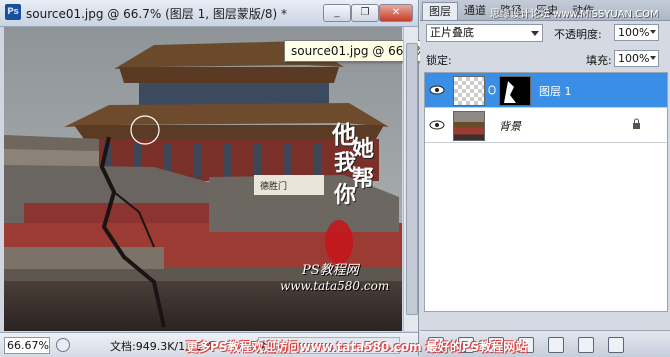  I want to click on blend-mode-chevron-down-icon, so click(535, 33).